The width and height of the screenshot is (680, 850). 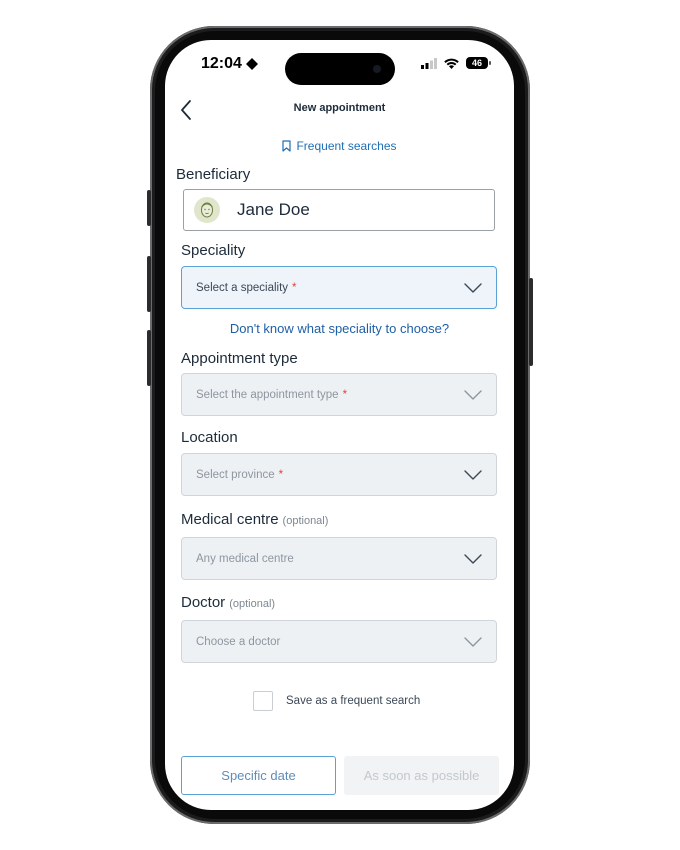 What do you see at coordinates (230, 519) in the screenshot?
I see `medical-centre-label-text: Medical centre` at bounding box center [230, 519].